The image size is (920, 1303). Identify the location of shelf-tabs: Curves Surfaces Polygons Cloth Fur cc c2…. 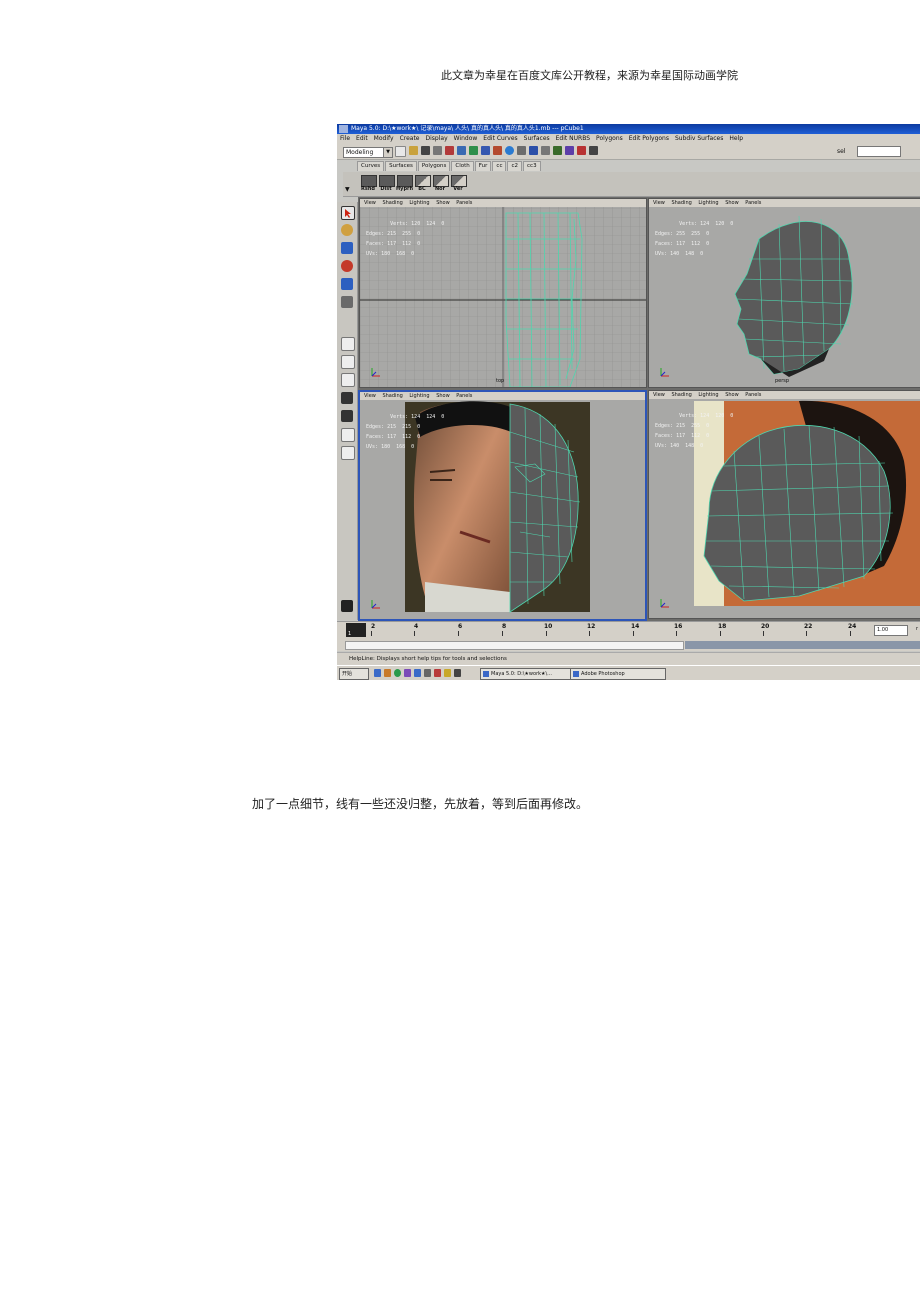
(449, 166).